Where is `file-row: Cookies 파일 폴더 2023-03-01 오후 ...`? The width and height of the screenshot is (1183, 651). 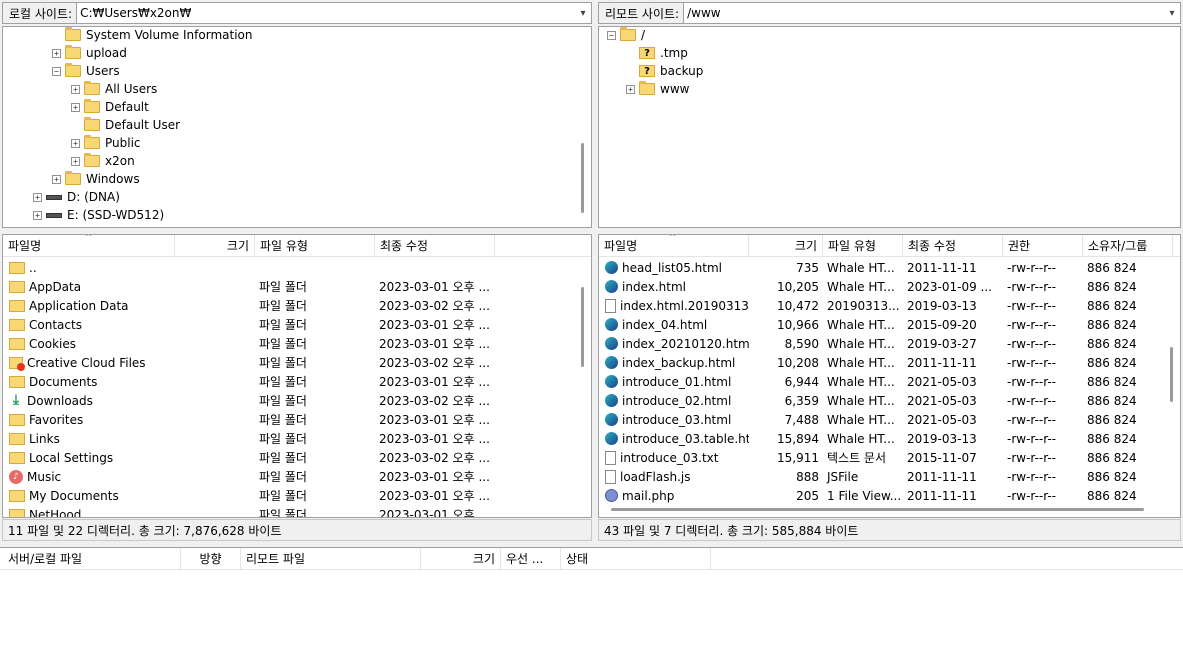 file-row: Cookies 파일 폴더 2023-03-01 오후 ... is located at coordinates (288, 344).